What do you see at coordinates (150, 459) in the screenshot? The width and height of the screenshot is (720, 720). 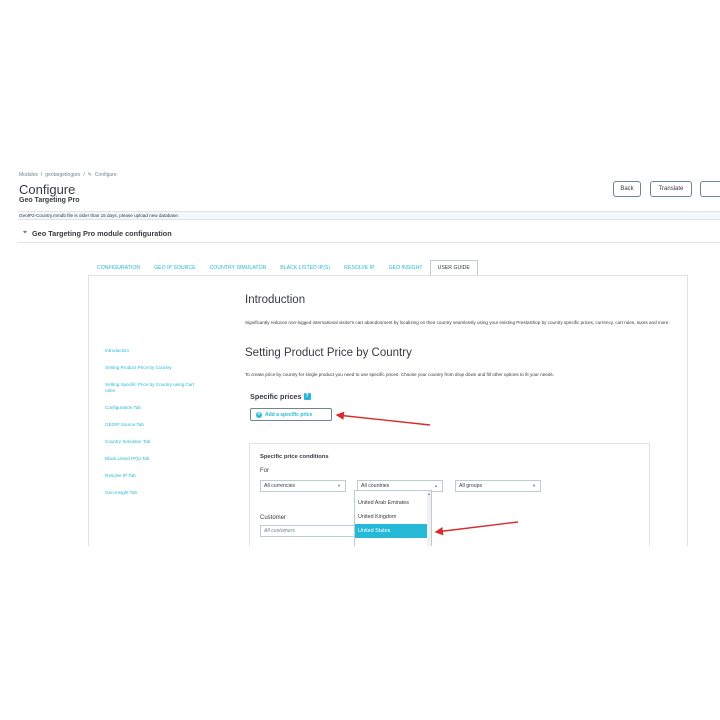 I see `guide-nav-black-listed-tab: Black Listed IP(s) Tab` at bounding box center [150, 459].